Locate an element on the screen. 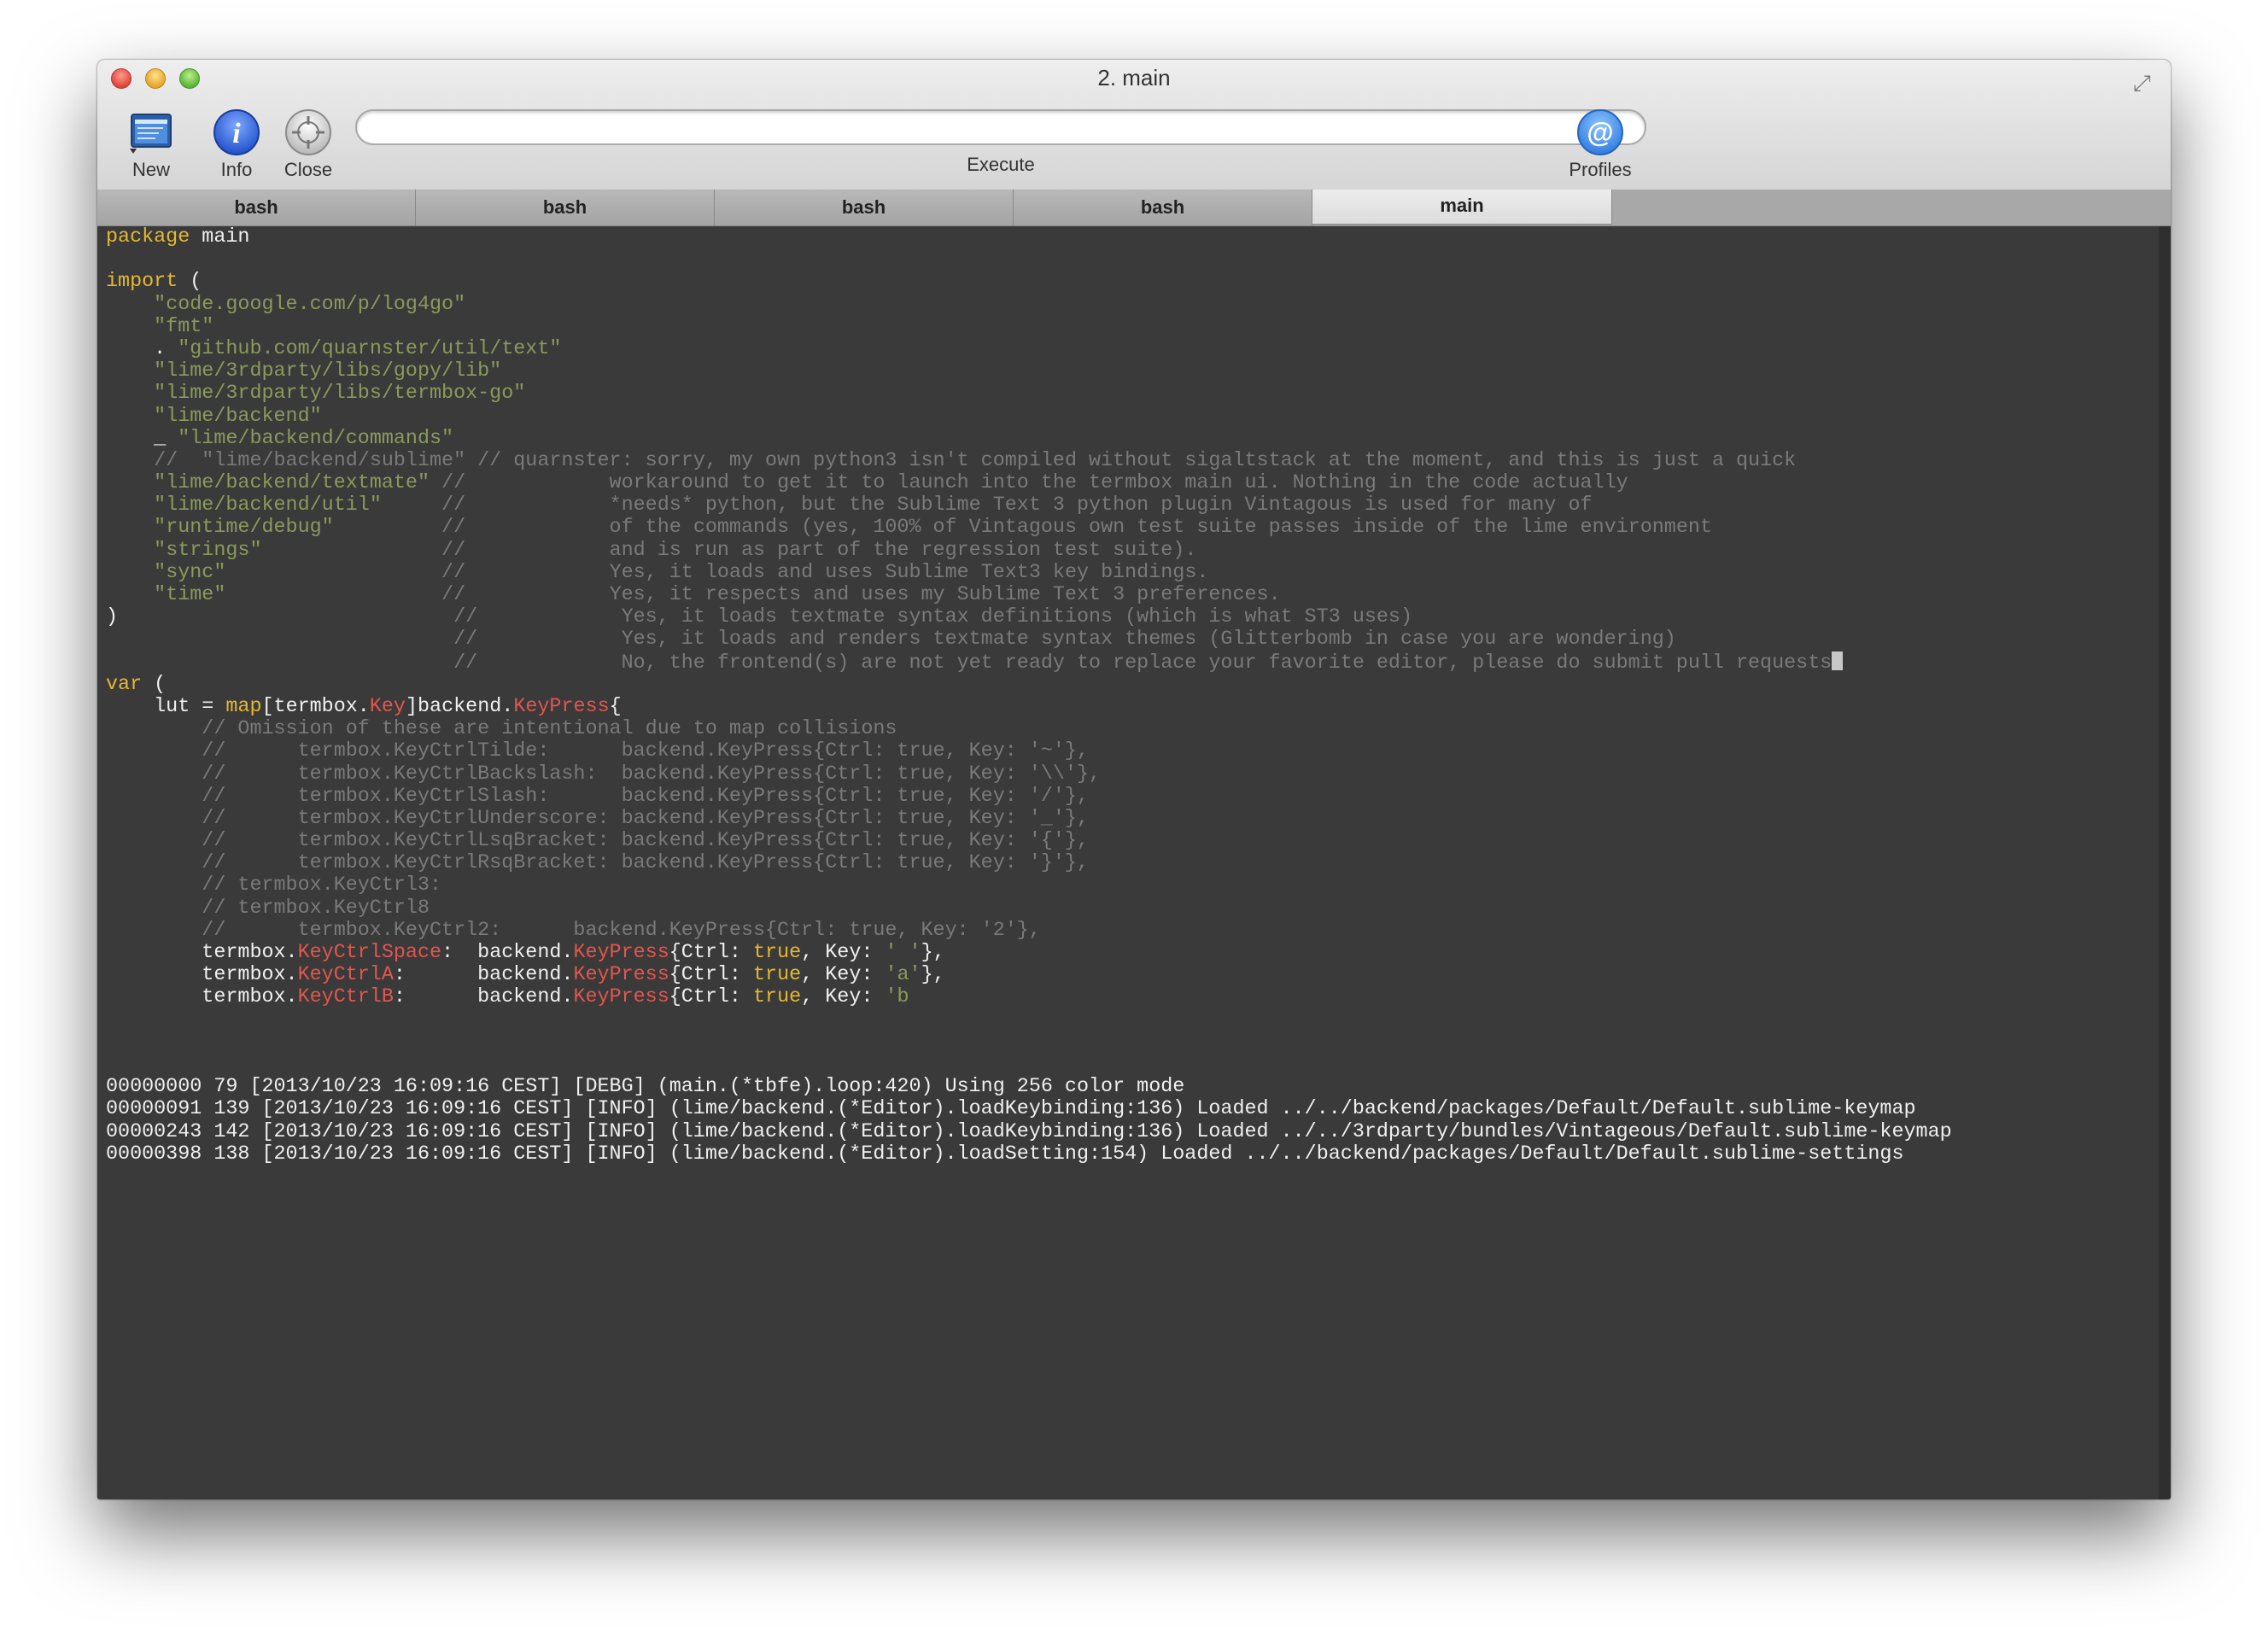 The width and height of the screenshot is (2268, 1636). profiles-button: @ Profiles is located at coordinates (1600, 143).